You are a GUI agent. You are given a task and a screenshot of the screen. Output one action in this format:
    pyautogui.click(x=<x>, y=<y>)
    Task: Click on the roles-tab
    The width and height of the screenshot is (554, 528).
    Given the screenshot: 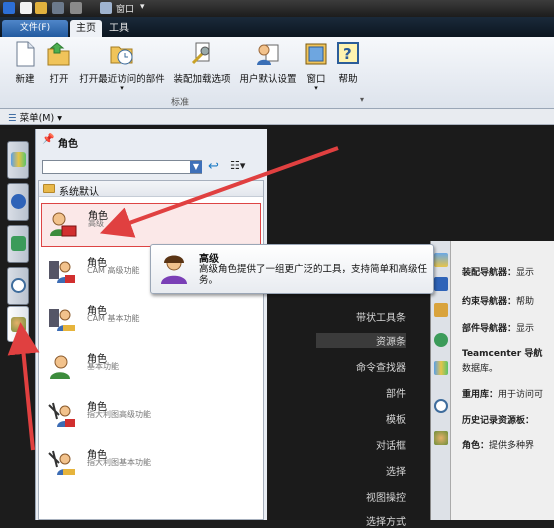 What is the action you would take?
    pyautogui.click(x=18, y=324)
    